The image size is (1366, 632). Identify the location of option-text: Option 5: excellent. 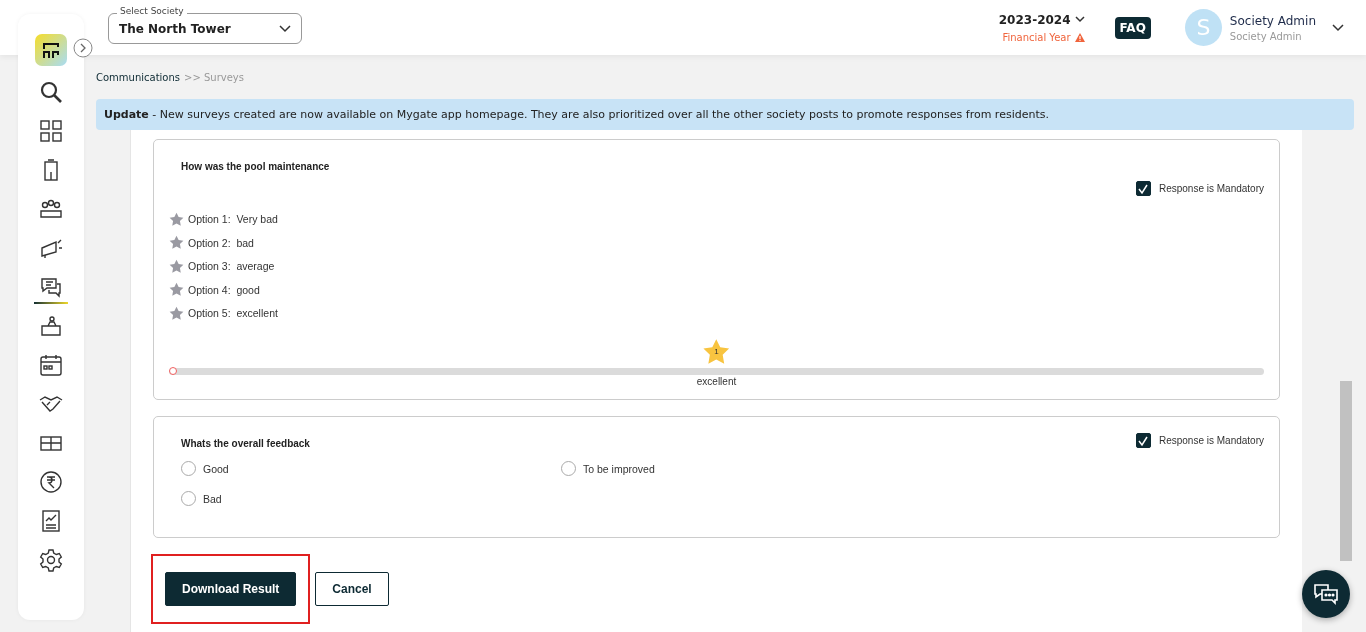
(233, 313).